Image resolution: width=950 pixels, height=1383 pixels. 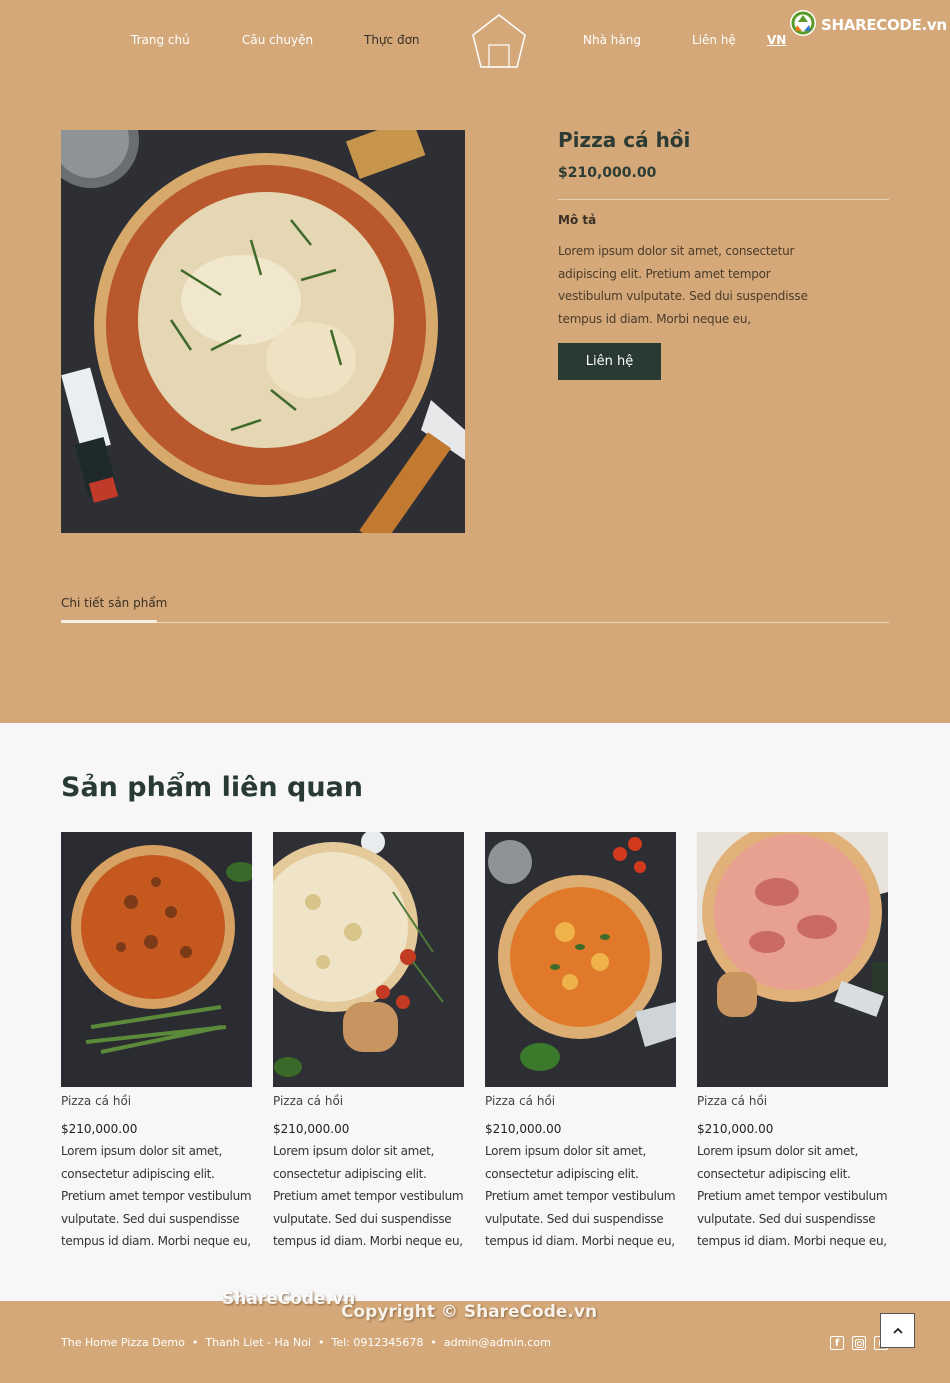 What do you see at coordinates (607, 173) in the screenshot?
I see `product-price: $210,000.00` at bounding box center [607, 173].